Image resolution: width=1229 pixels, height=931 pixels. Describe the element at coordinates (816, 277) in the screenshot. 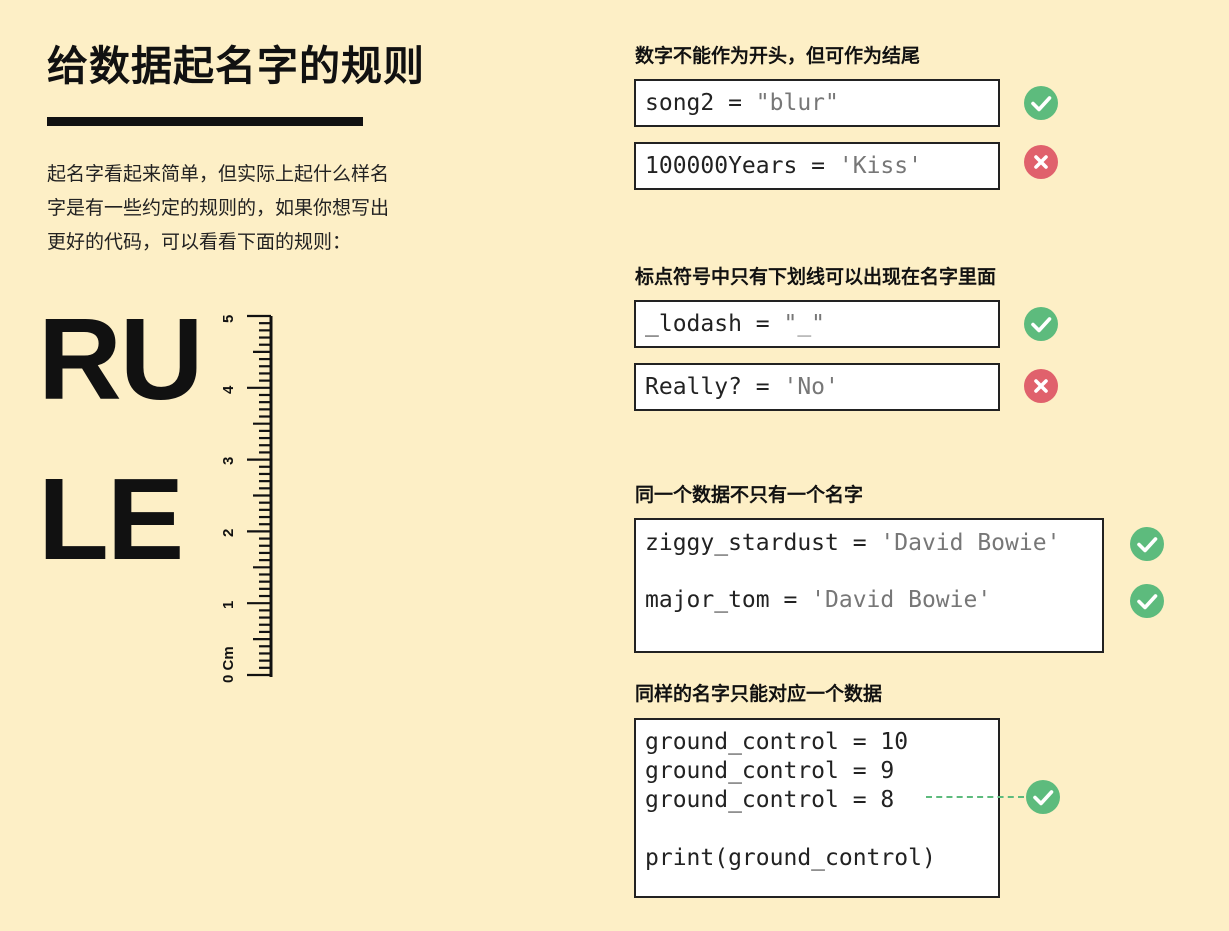

I see `rule-title: 标点符号中只有下划线可以出现在名字里面` at that location.